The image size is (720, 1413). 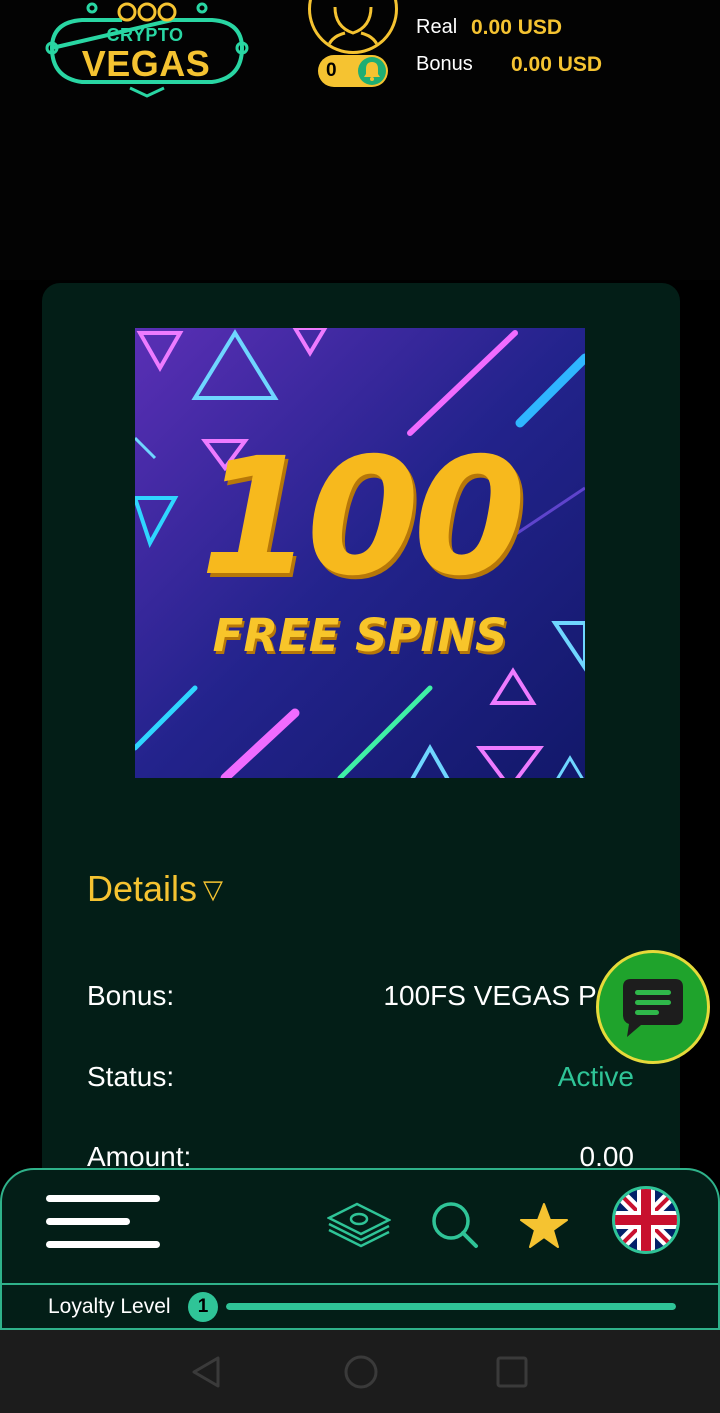 I want to click on back-icon, so click(x=207, y=1374).